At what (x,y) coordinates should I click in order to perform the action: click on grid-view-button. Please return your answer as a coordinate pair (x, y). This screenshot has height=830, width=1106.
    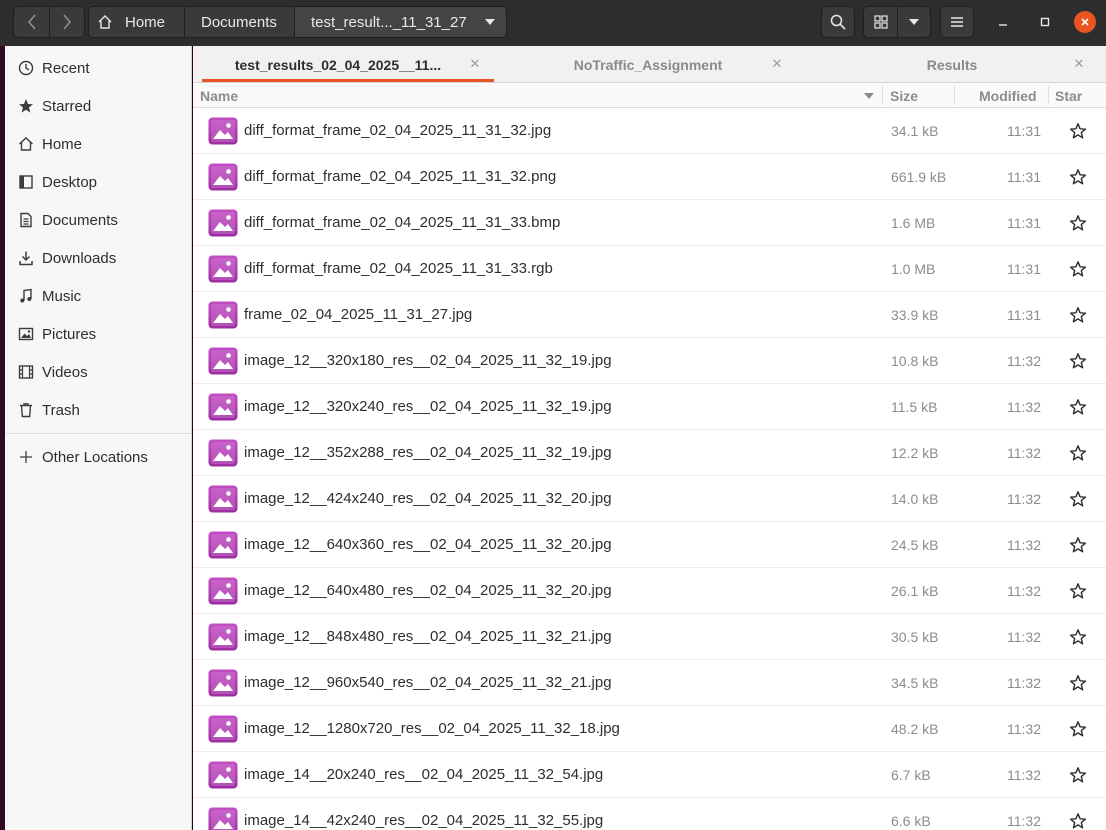
    Looking at the image, I should click on (880, 22).